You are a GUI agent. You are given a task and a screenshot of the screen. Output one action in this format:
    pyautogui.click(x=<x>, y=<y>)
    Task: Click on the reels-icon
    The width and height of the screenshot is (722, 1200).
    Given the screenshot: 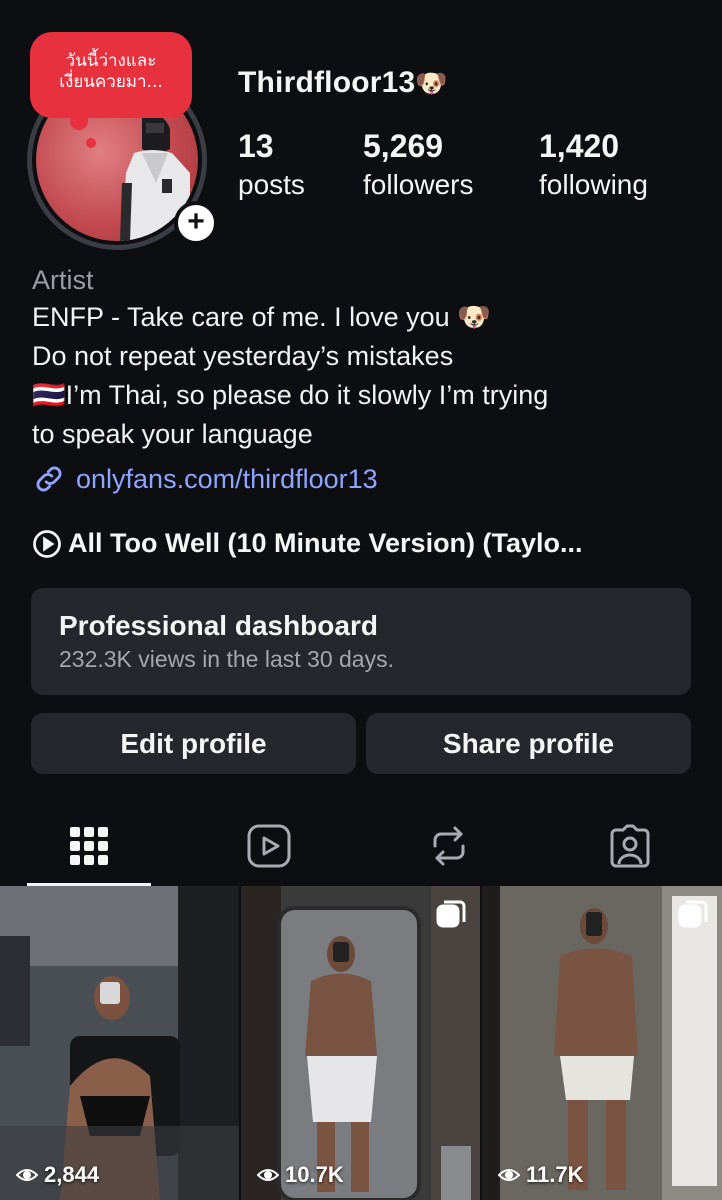 What is the action you would take?
    pyautogui.click(x=269, y=846)
    